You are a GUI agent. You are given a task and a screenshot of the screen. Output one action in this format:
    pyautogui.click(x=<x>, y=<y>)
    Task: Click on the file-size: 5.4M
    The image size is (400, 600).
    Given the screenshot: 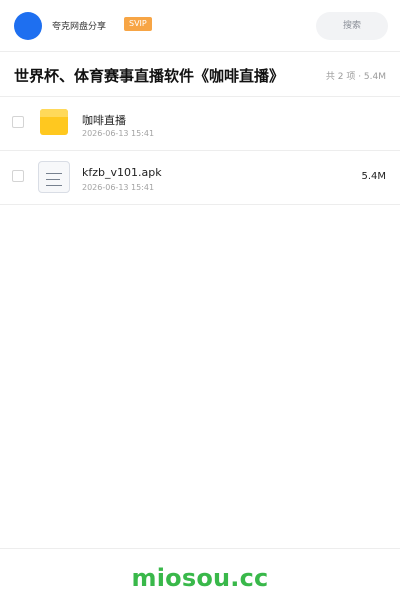 What is the action you would take?
    pyautogui.click(x=373, y=176)
    